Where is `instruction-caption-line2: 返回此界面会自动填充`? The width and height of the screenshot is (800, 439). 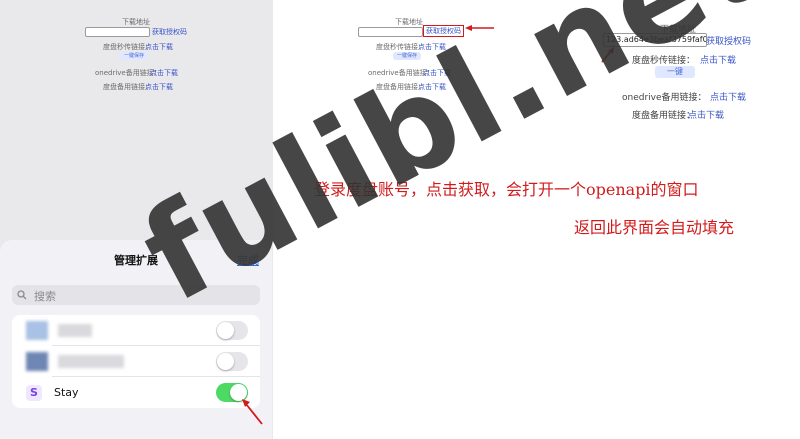
instruction-caption-line2: 返回此界面会自动填充 is located at coordinates (654, 227).